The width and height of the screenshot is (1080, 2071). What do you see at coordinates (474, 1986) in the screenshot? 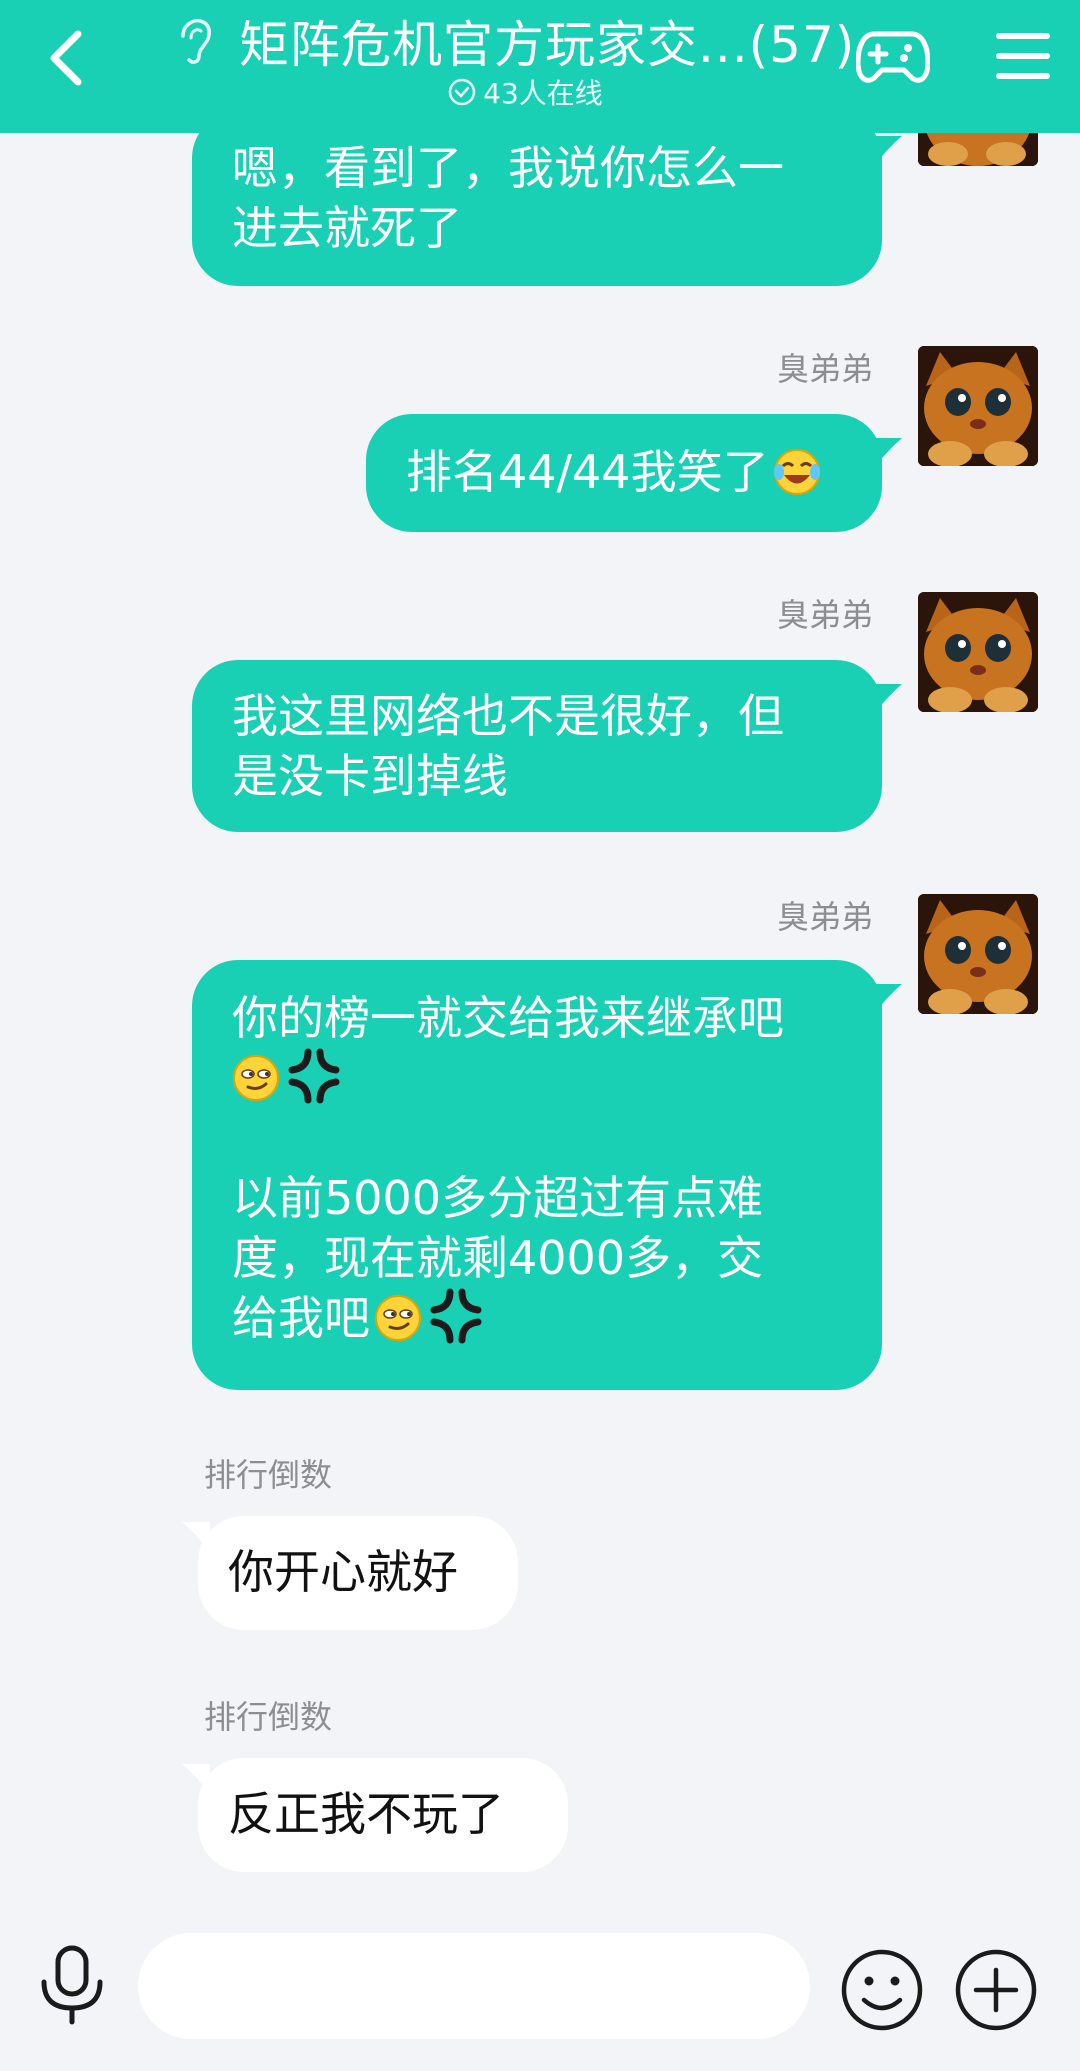
I see `message-input` at bounding box center [474, 1986].